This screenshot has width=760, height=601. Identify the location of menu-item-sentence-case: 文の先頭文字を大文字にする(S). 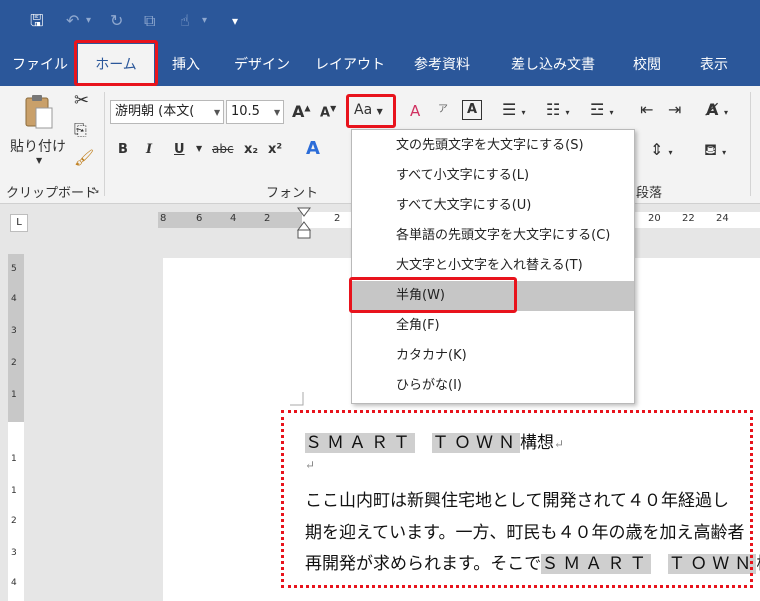
(493, 146).